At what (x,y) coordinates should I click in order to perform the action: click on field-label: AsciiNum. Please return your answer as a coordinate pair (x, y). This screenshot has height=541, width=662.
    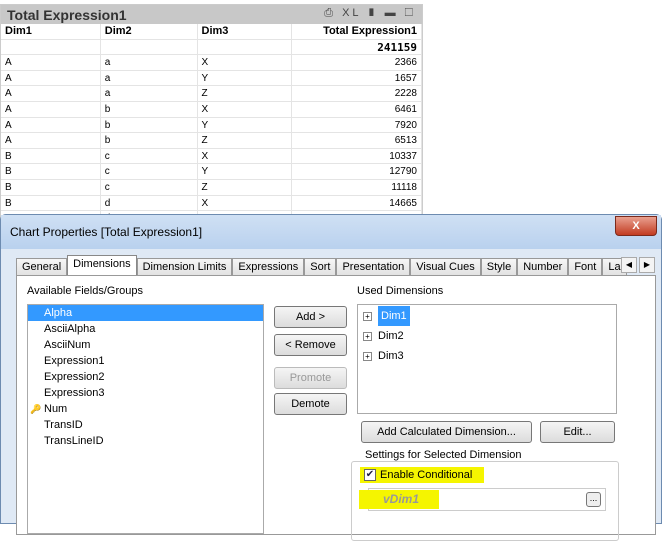
    Looking at the image, I should click on (67, 345).